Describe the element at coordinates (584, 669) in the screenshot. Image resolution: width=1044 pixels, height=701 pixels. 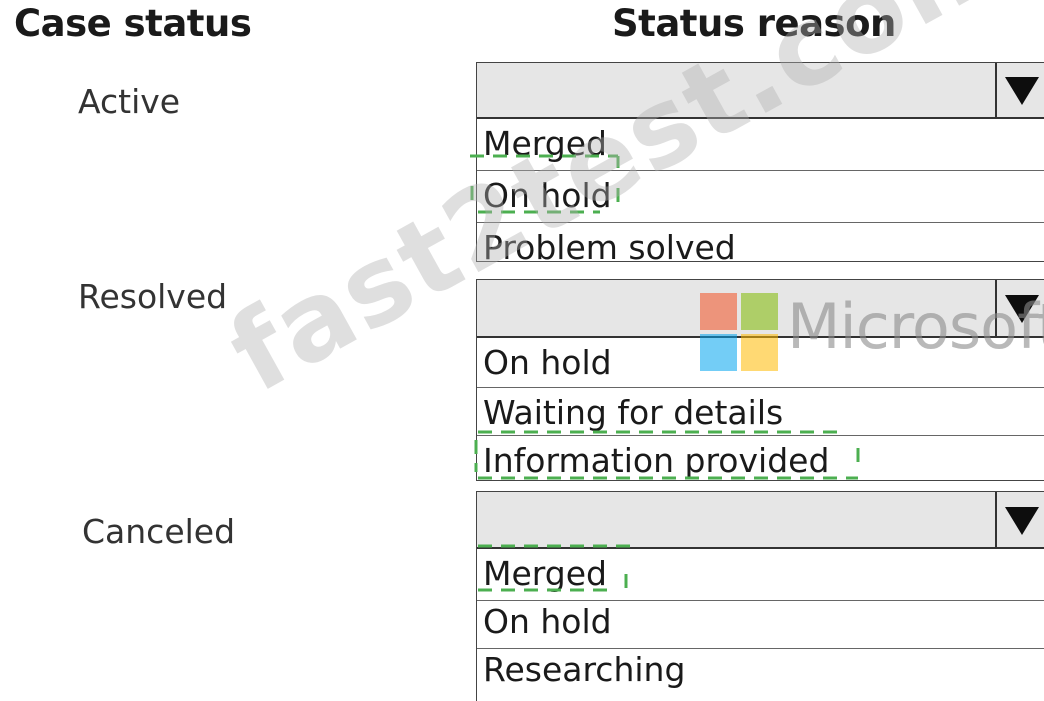
I see `option-label: Researching` at that location.